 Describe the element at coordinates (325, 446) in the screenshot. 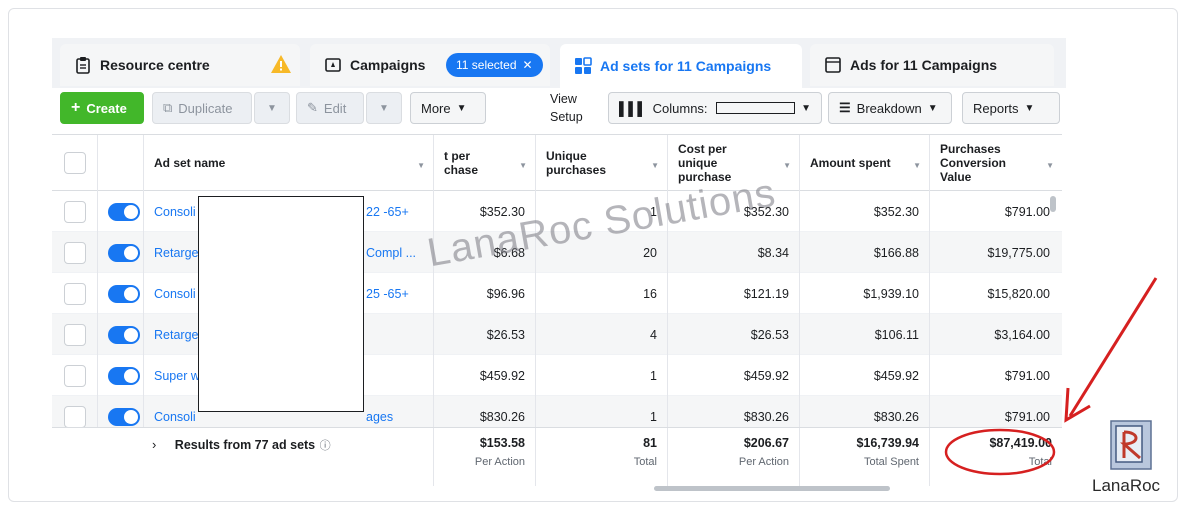

I see `info-icon: ⓘ` at that location.